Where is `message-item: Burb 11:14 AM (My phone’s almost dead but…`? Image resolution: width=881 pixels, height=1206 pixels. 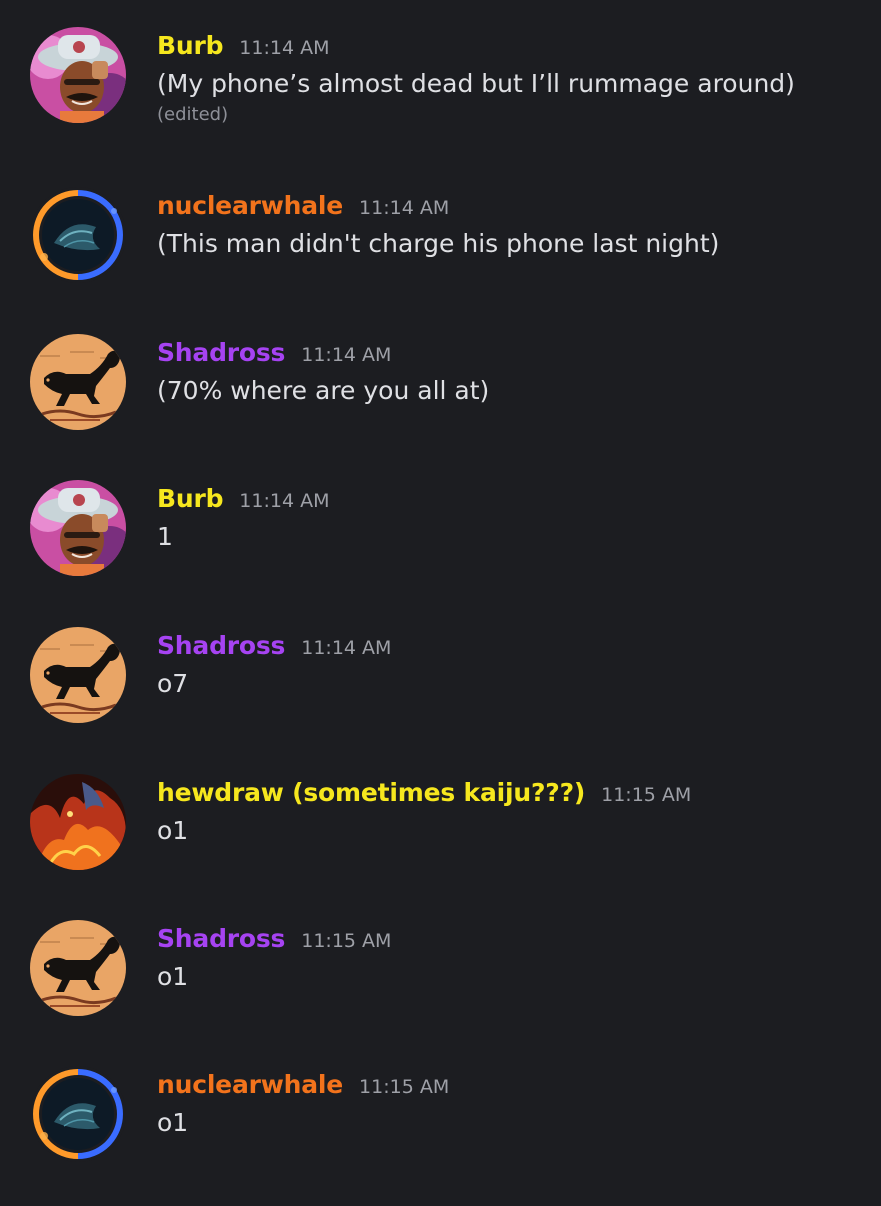 message-item: Burb 11:14 AM (My phone’s almost dead but… is located at coordinates (440, 97).